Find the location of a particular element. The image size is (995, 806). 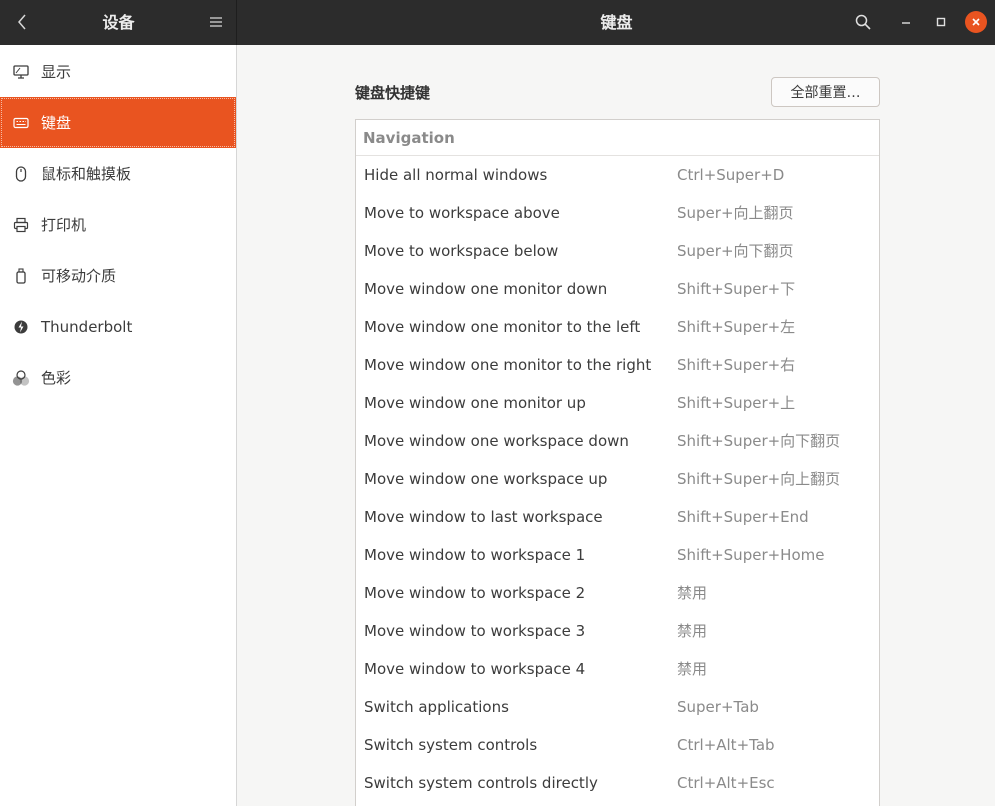

shortcut-name: Move window to workspace 2 is located at coordinates (475, 593).